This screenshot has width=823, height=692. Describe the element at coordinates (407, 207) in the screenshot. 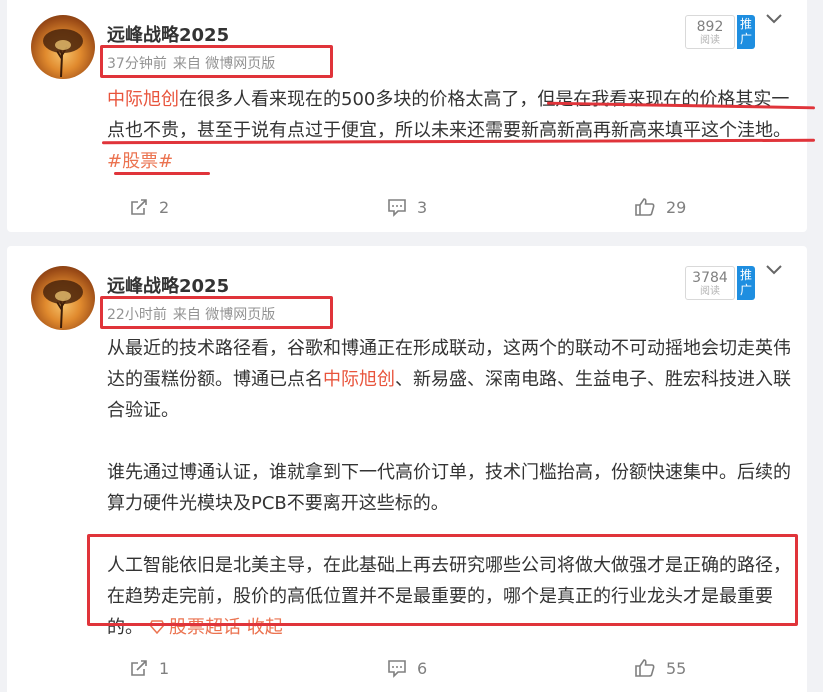

I see `comment-button: 3` at that location.